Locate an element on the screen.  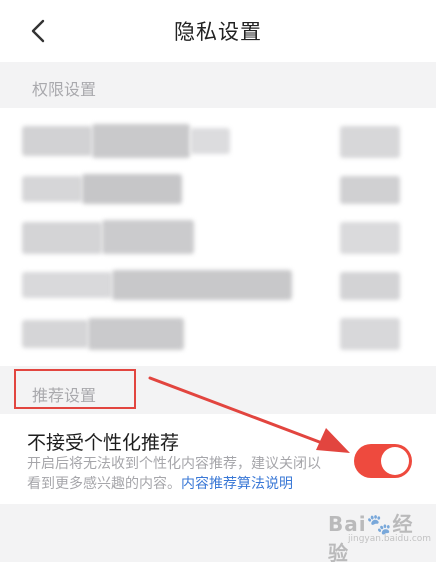
paw-icon: 🐾 is located at coordinates (379, 524).